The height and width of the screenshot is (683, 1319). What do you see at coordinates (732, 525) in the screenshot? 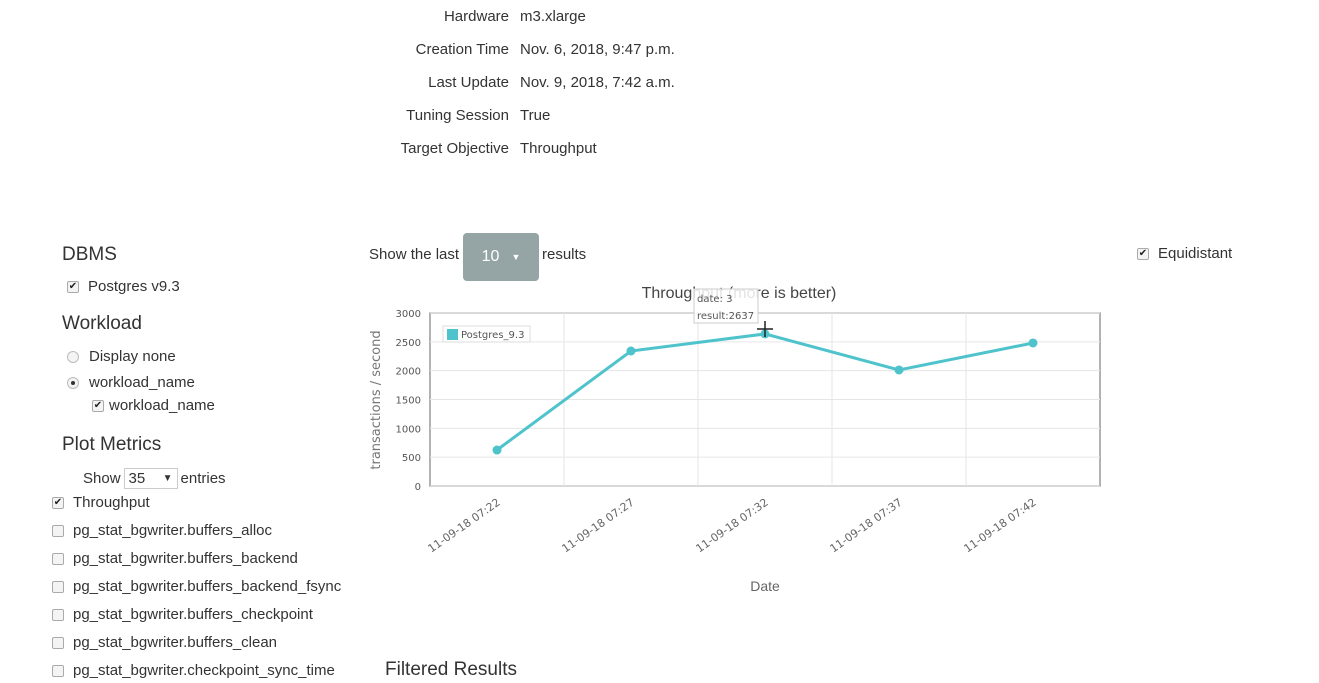
I see `x-tick-label: 11-09-18 07:32` at bounding box center [732, 525].